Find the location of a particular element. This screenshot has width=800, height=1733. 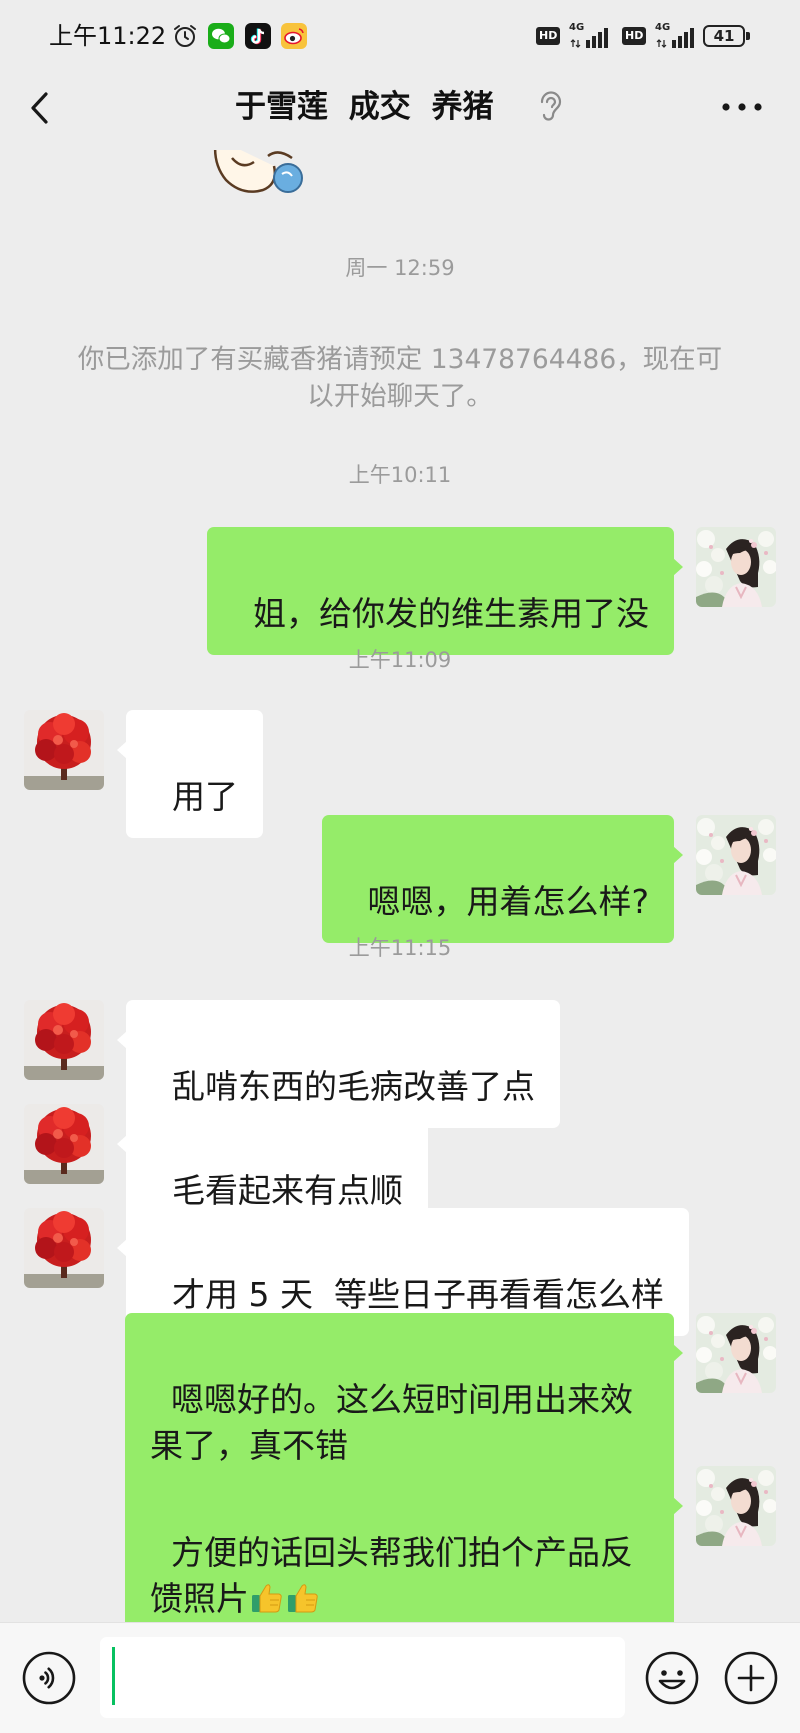

emoji-icon is located at coordinates (672, 1678).